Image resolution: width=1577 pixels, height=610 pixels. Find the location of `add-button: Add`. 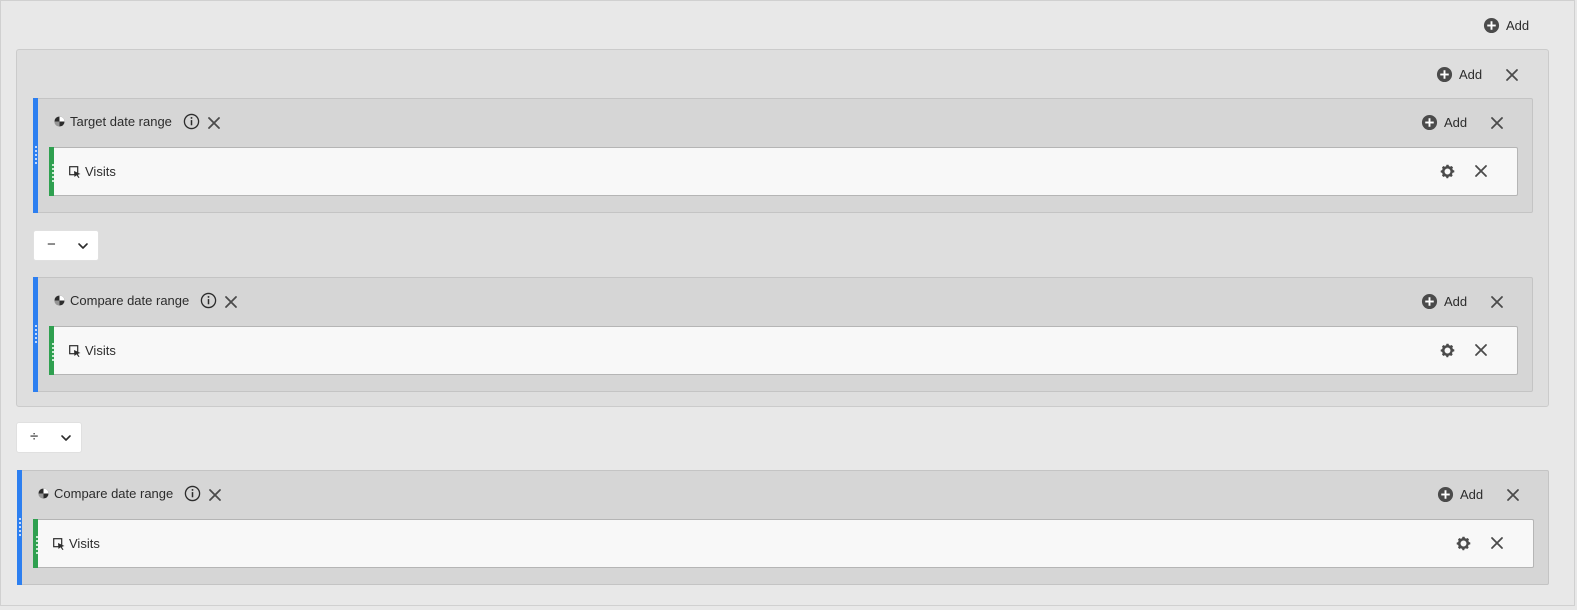

add-button: Add is located at coordinates (1506, 25).